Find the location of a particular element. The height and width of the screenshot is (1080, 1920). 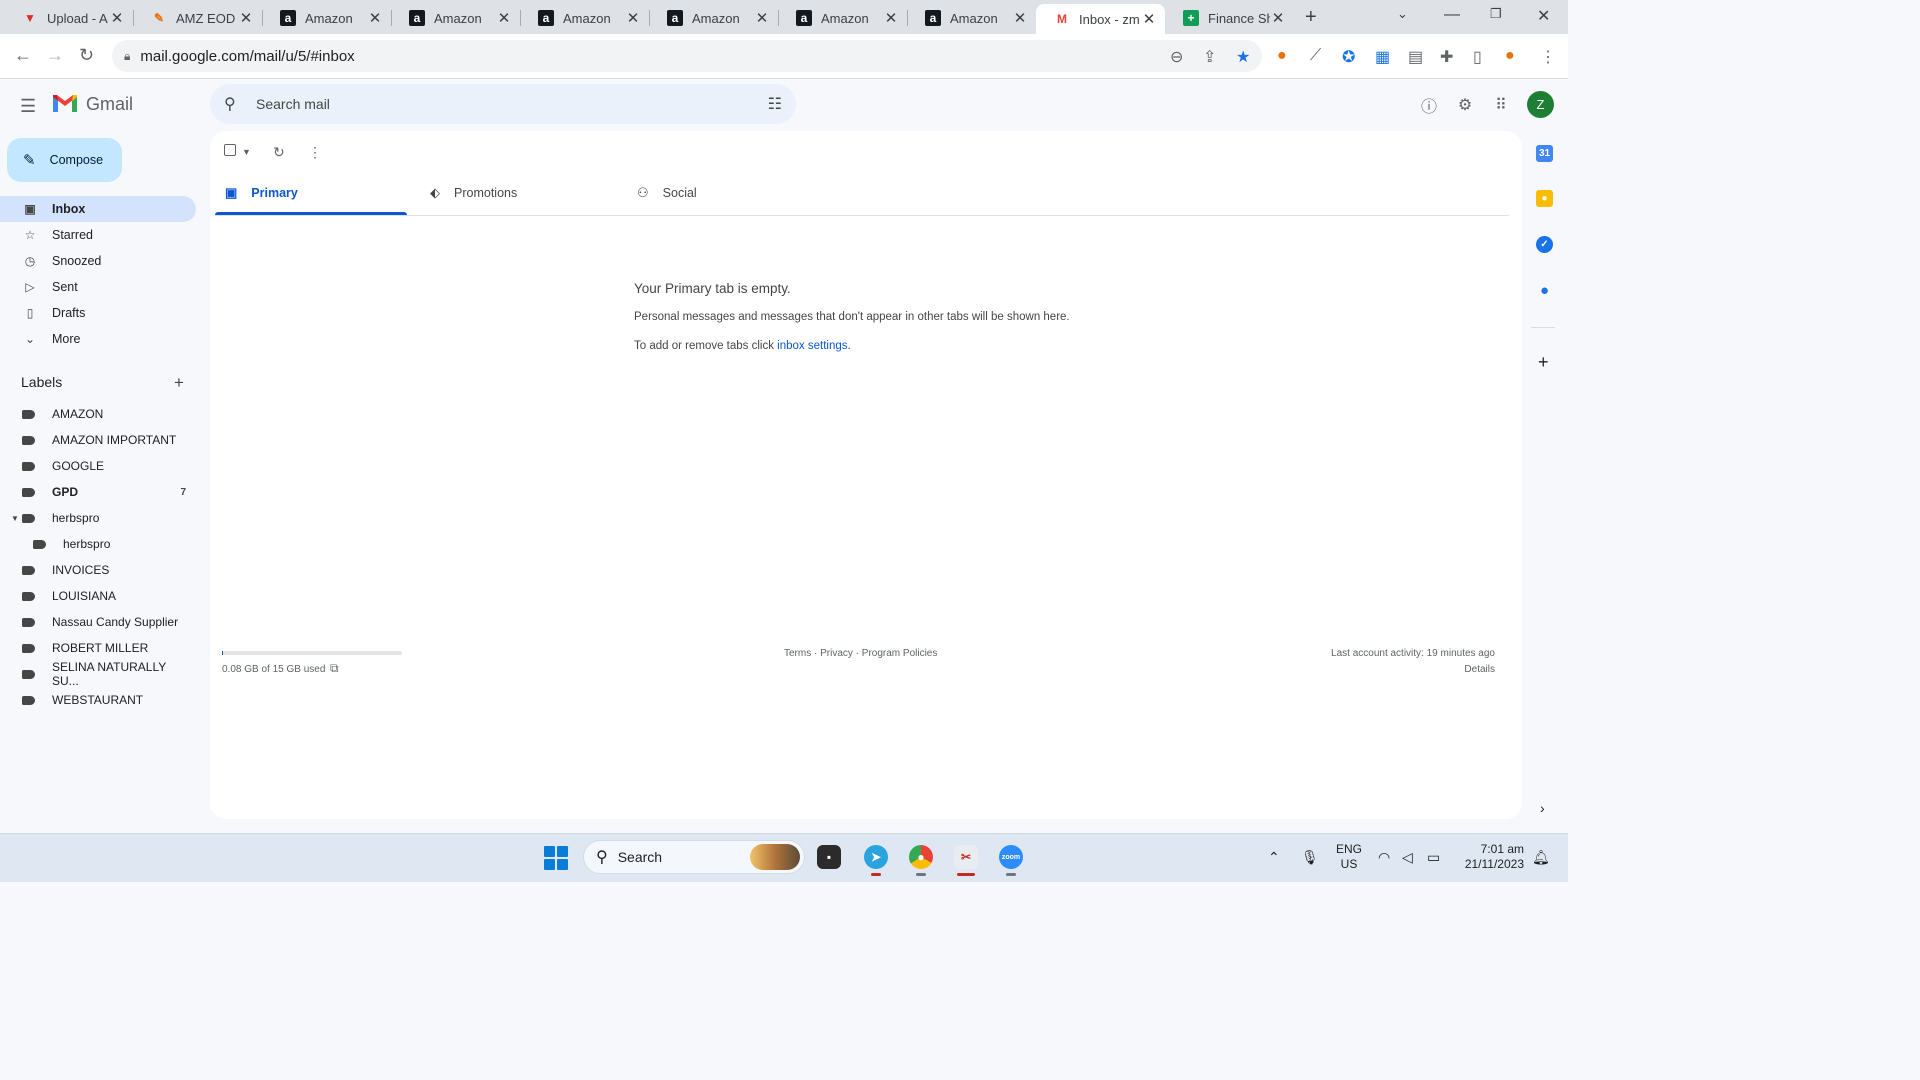

tab-promotions: ⬖ Promotions is located at coordinates (525, 193).